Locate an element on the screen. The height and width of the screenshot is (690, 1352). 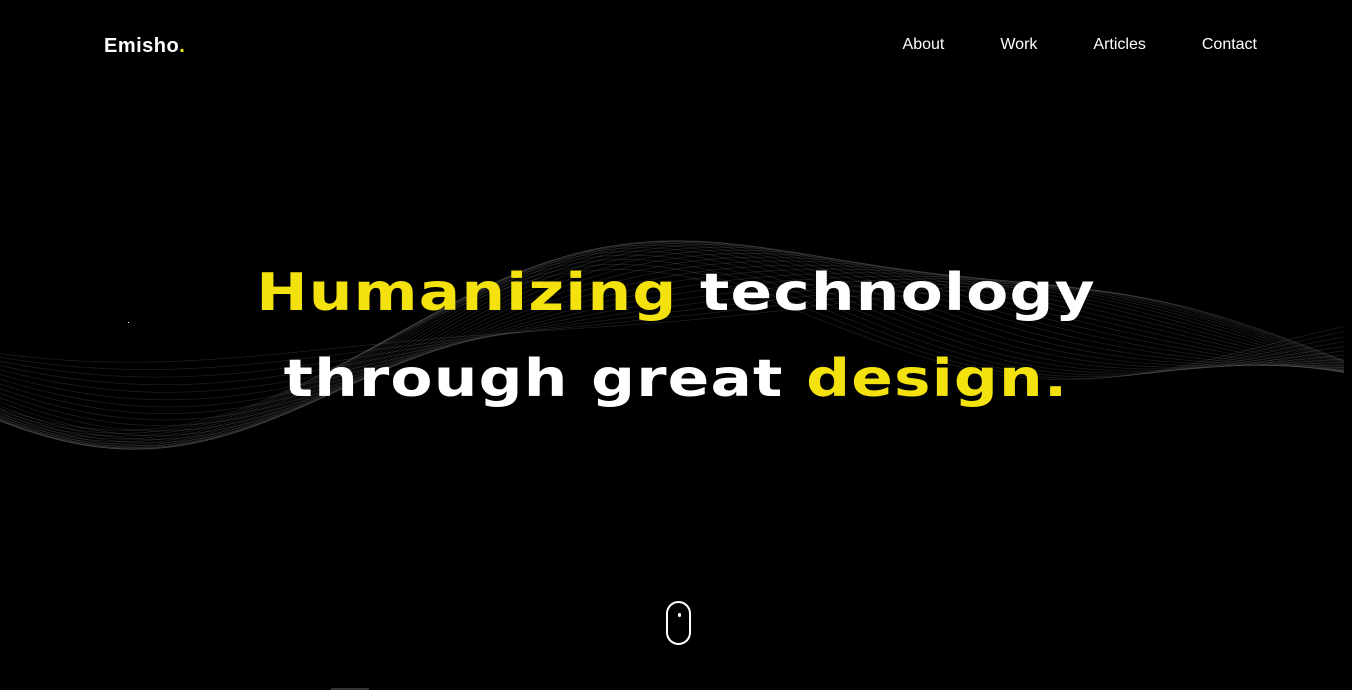
mouse-scroll-icon is located at coordinates (678, 623).